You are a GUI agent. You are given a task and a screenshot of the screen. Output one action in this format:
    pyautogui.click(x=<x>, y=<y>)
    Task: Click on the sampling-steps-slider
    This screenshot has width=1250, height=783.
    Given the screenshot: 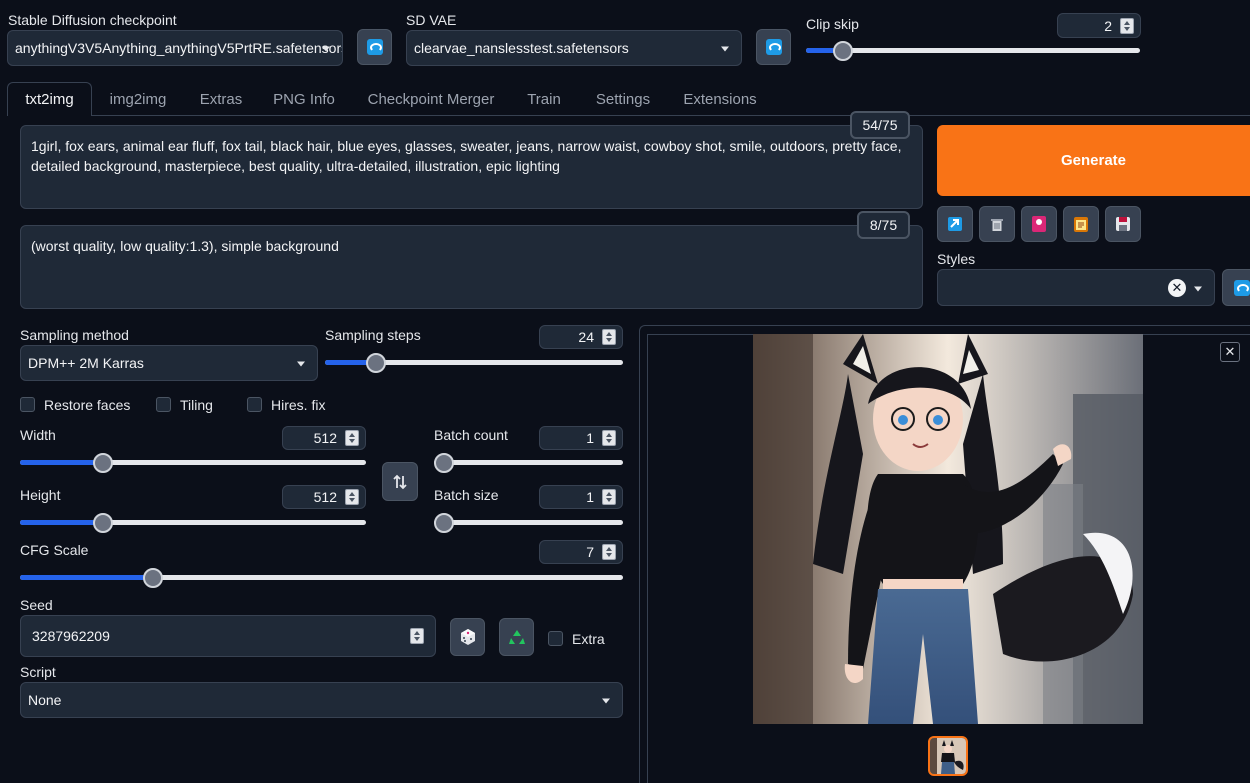 What is the action you would take?
    pyautogui.click(x=474, y=362)
    